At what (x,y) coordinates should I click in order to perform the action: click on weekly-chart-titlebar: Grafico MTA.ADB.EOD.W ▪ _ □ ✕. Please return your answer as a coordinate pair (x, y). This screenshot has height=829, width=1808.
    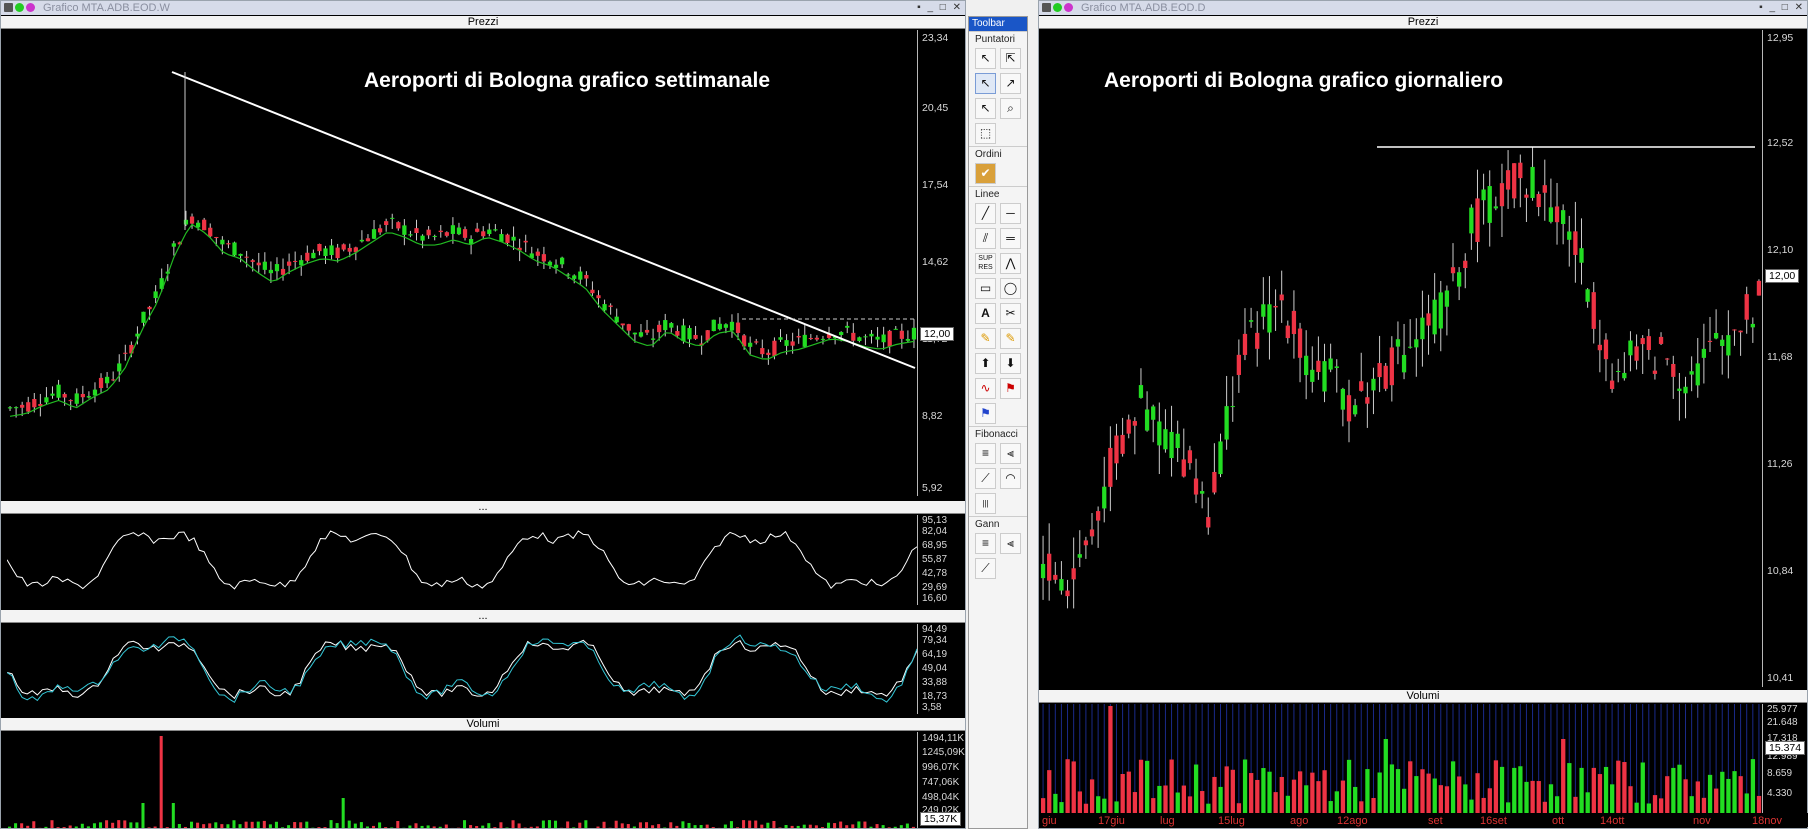
    Looking at the image, I should click on (483, 8).